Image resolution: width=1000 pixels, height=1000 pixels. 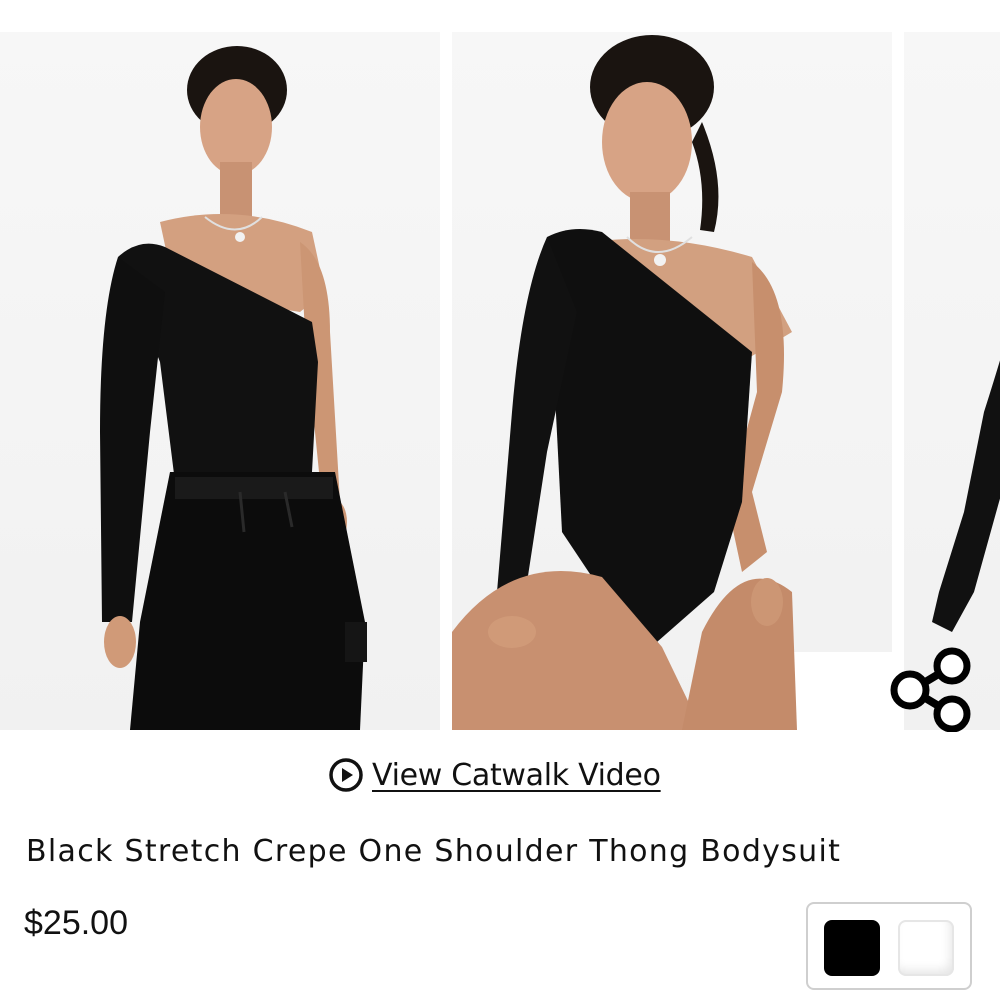 I want to click on share-button, so click(x=928, y=689).